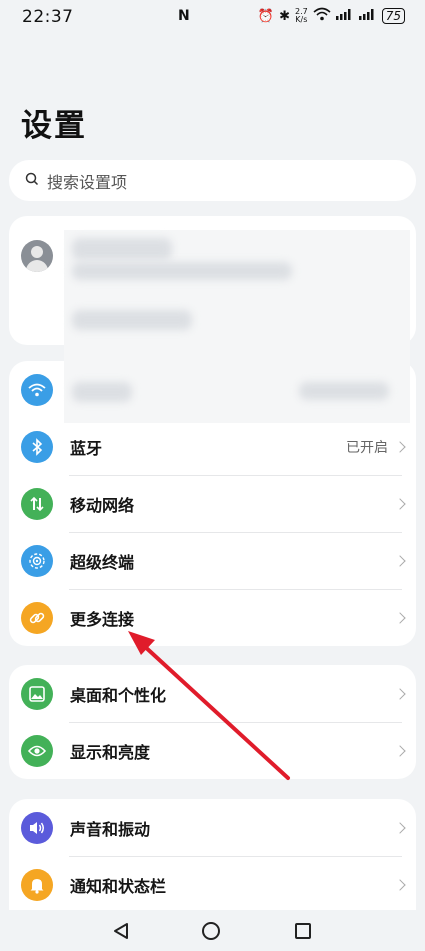 Image resolution: width=425 pixels, height=951 pixels. What do you see at coordinates (37, 446) in the screenshot?
I see `bluetooth-icon` at bounding box center [37, 446].